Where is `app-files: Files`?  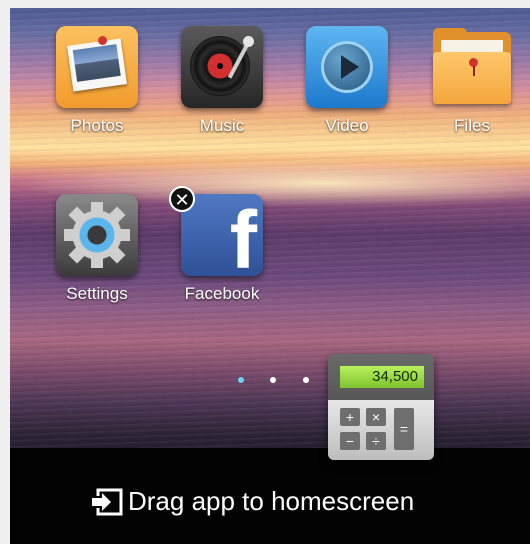
app-files: Files is located at coordinates (472, 81).